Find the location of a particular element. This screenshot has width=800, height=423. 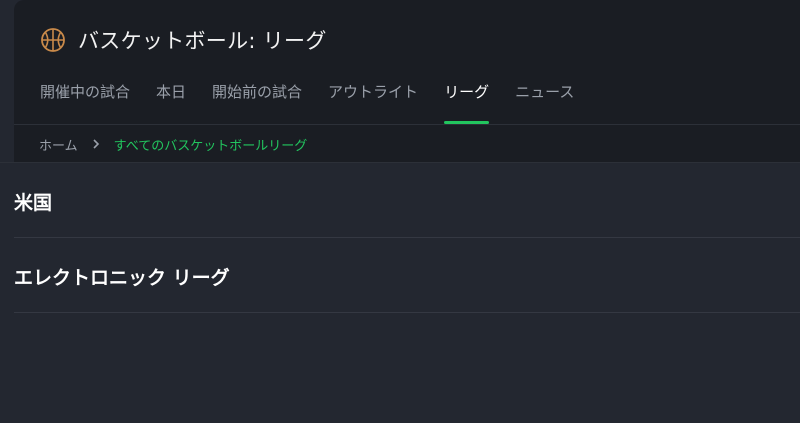

league-name: エレクトロニック リーグ is located at coordinates (122, 278).